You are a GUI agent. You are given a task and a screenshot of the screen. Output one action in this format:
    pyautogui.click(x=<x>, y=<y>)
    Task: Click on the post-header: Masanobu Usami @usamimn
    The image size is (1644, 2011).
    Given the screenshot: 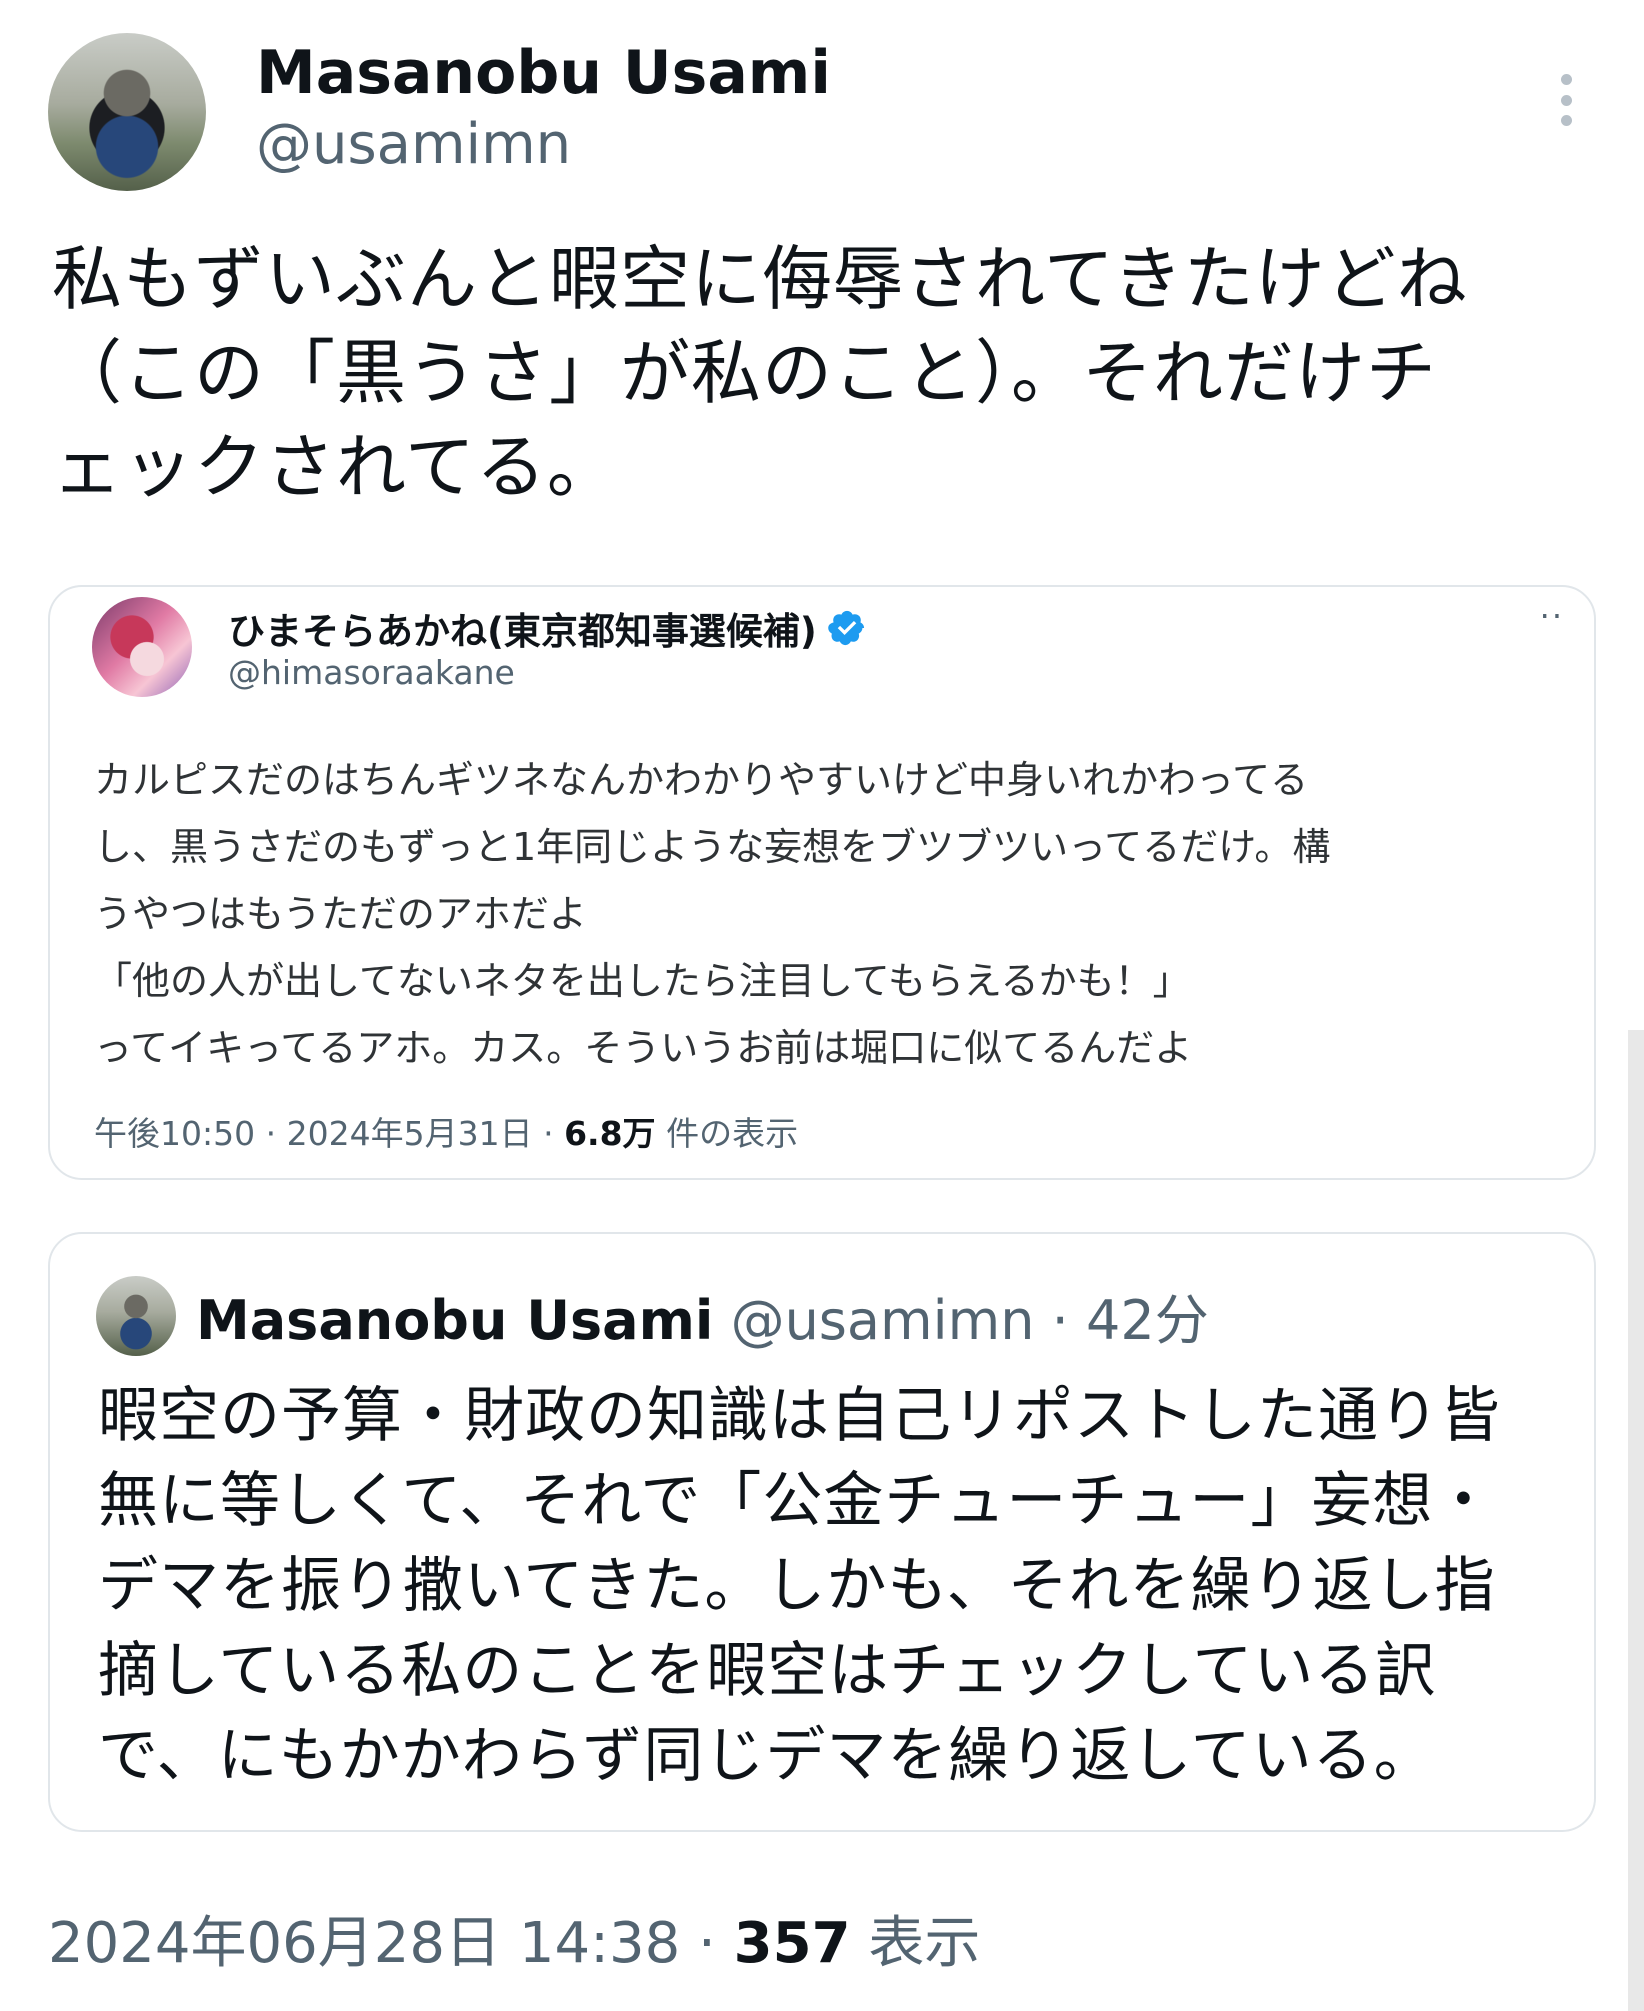 What is the action you would take?
    pyautogui.click(x=822, y=100)
    